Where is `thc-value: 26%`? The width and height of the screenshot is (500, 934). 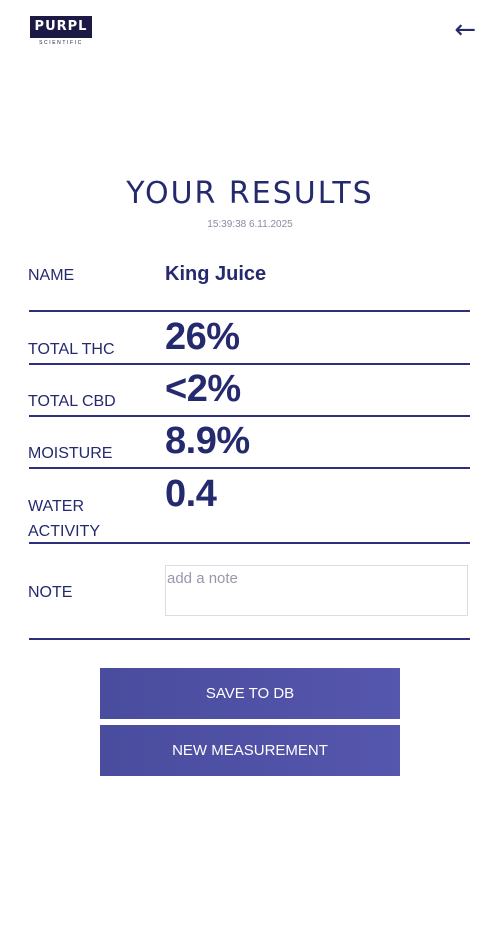 thc-value: 26% is located at coordinates (202, 337).